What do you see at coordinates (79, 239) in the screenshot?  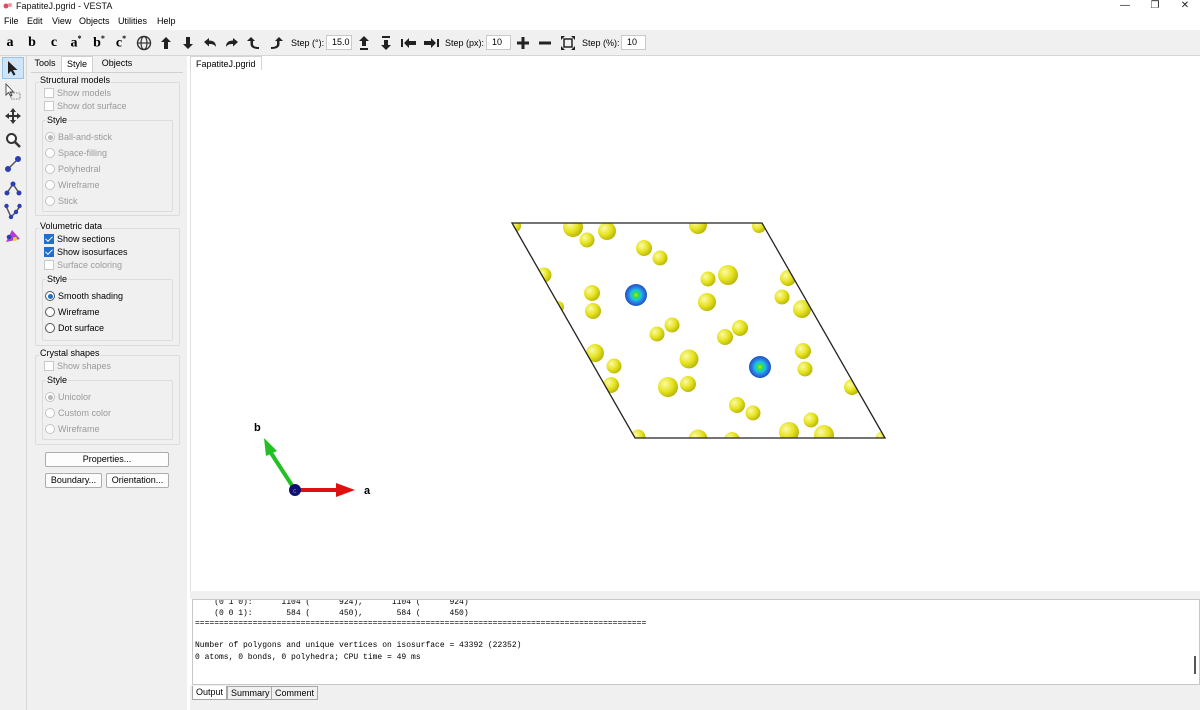 I see `show-sections-checkbox: Show sections` at bounding box center [79, 239].